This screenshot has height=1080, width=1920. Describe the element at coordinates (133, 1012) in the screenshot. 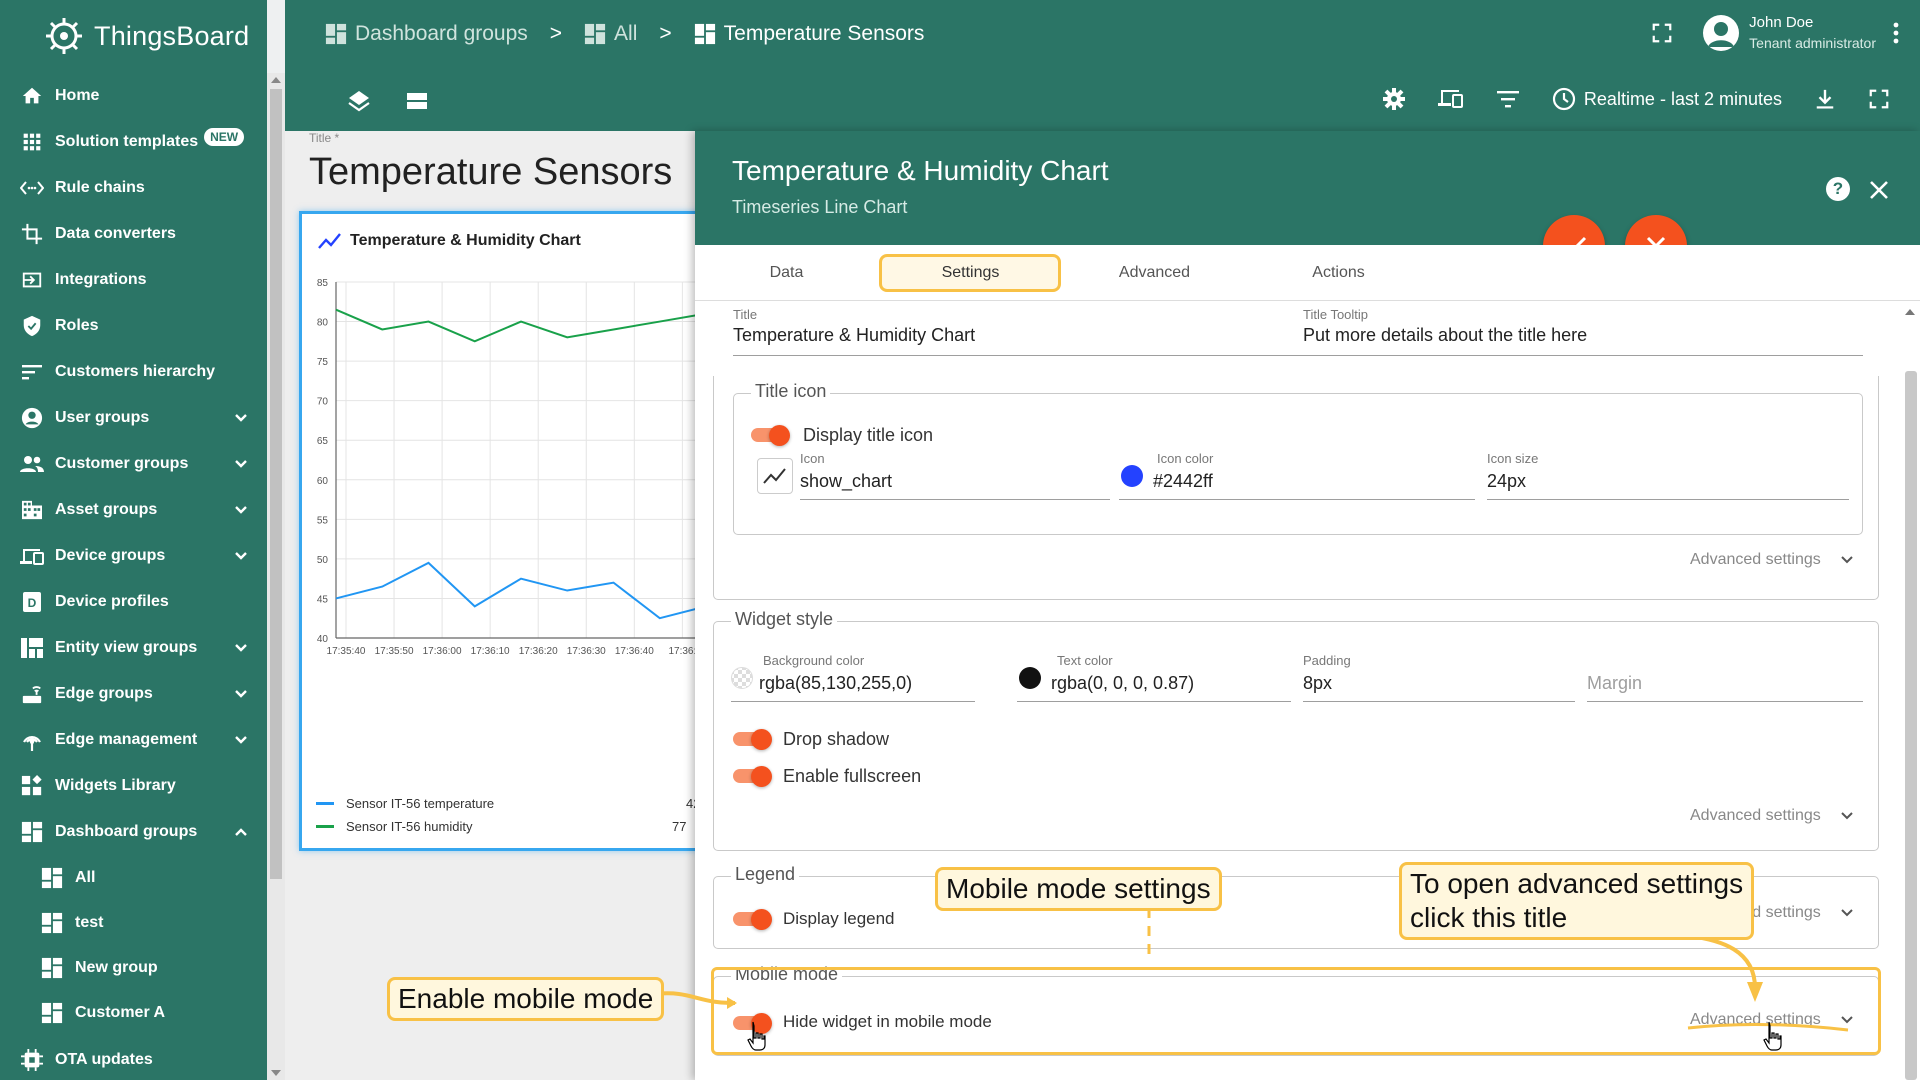

I see `sidebar-subitem-customer-a: Customer A` at that location.